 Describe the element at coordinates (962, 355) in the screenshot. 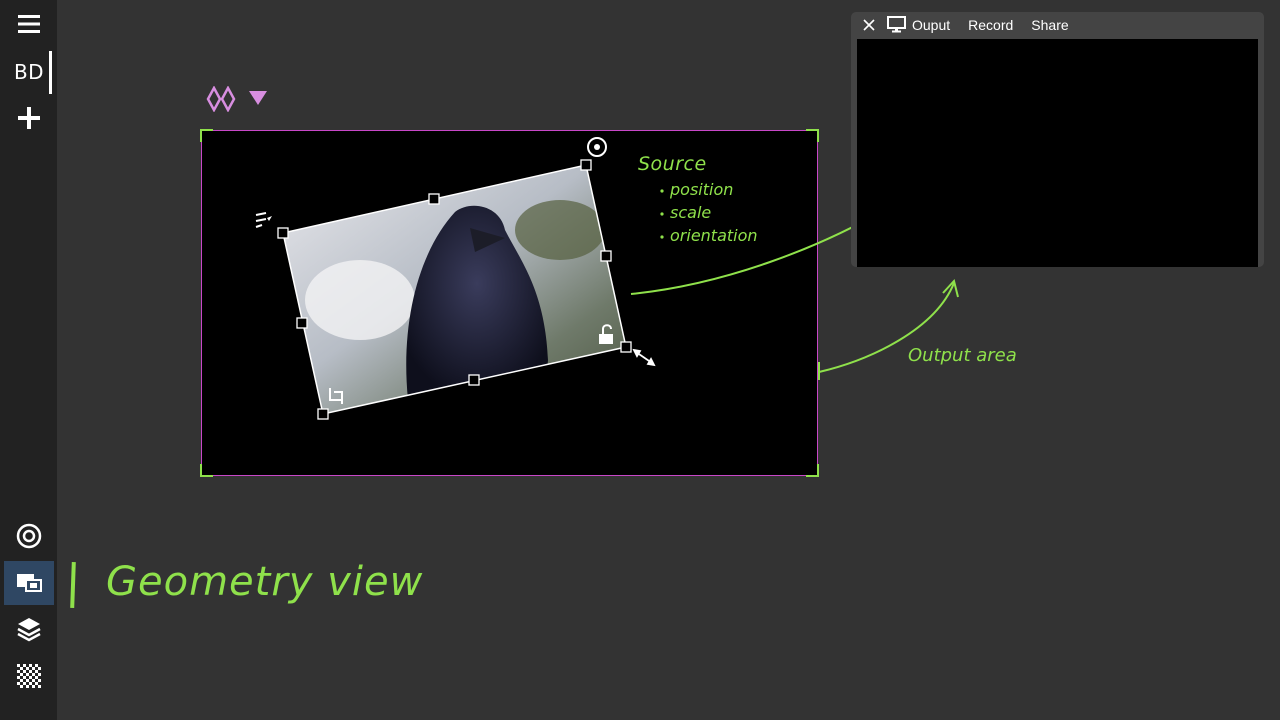

I see `annotation-output-area: Output area` at that location.